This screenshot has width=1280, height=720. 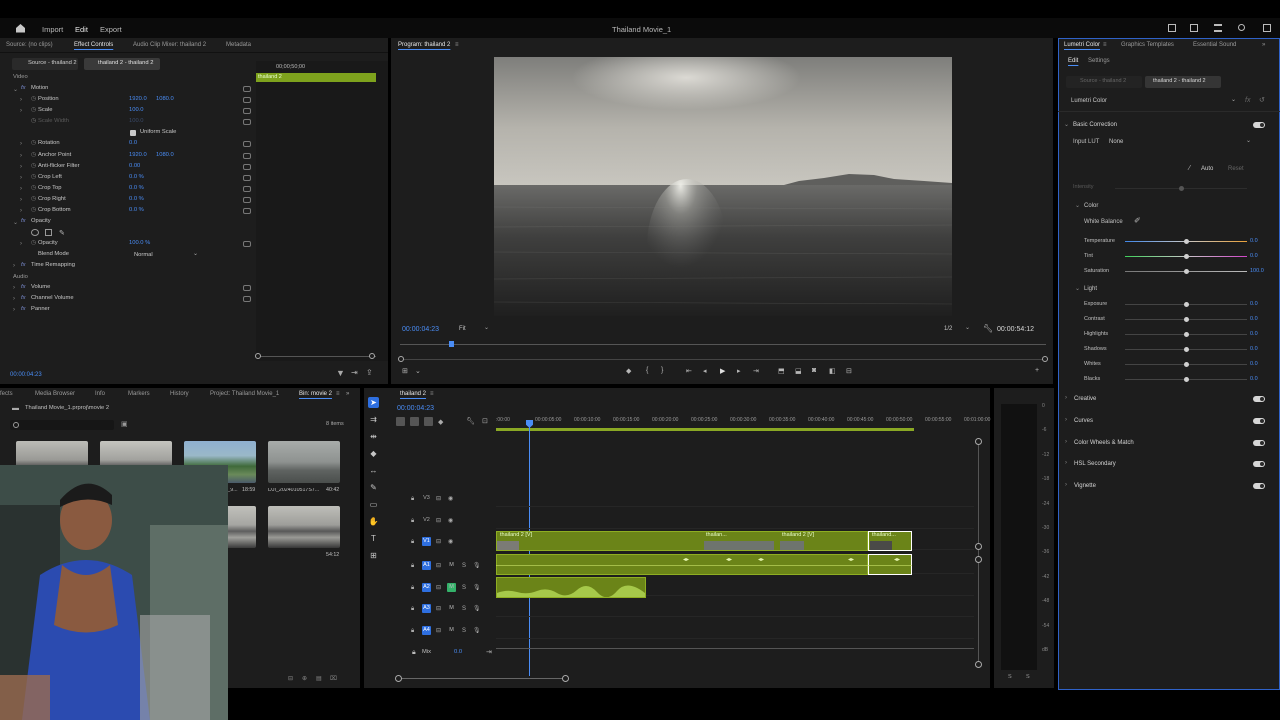 What do you see at coordinates (52, 29) in the screenshot?
I see `menu-import: Import` at bounding box center [52, 29].